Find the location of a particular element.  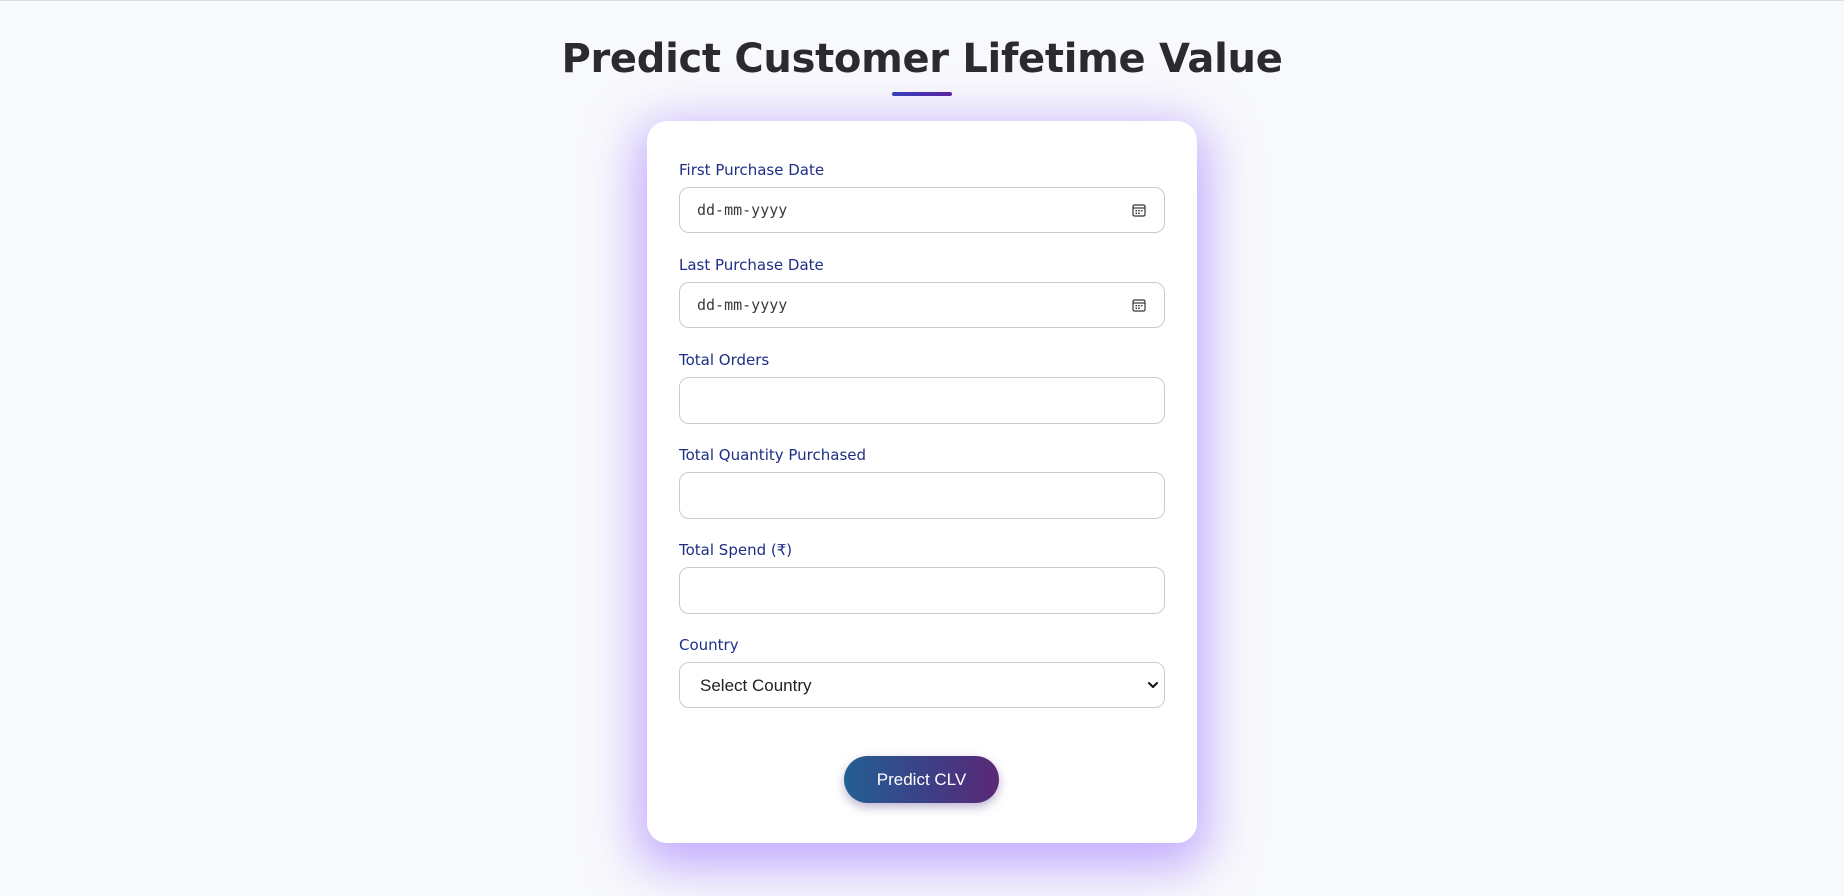

total-quantity-input is located at coordinates (922, 495).